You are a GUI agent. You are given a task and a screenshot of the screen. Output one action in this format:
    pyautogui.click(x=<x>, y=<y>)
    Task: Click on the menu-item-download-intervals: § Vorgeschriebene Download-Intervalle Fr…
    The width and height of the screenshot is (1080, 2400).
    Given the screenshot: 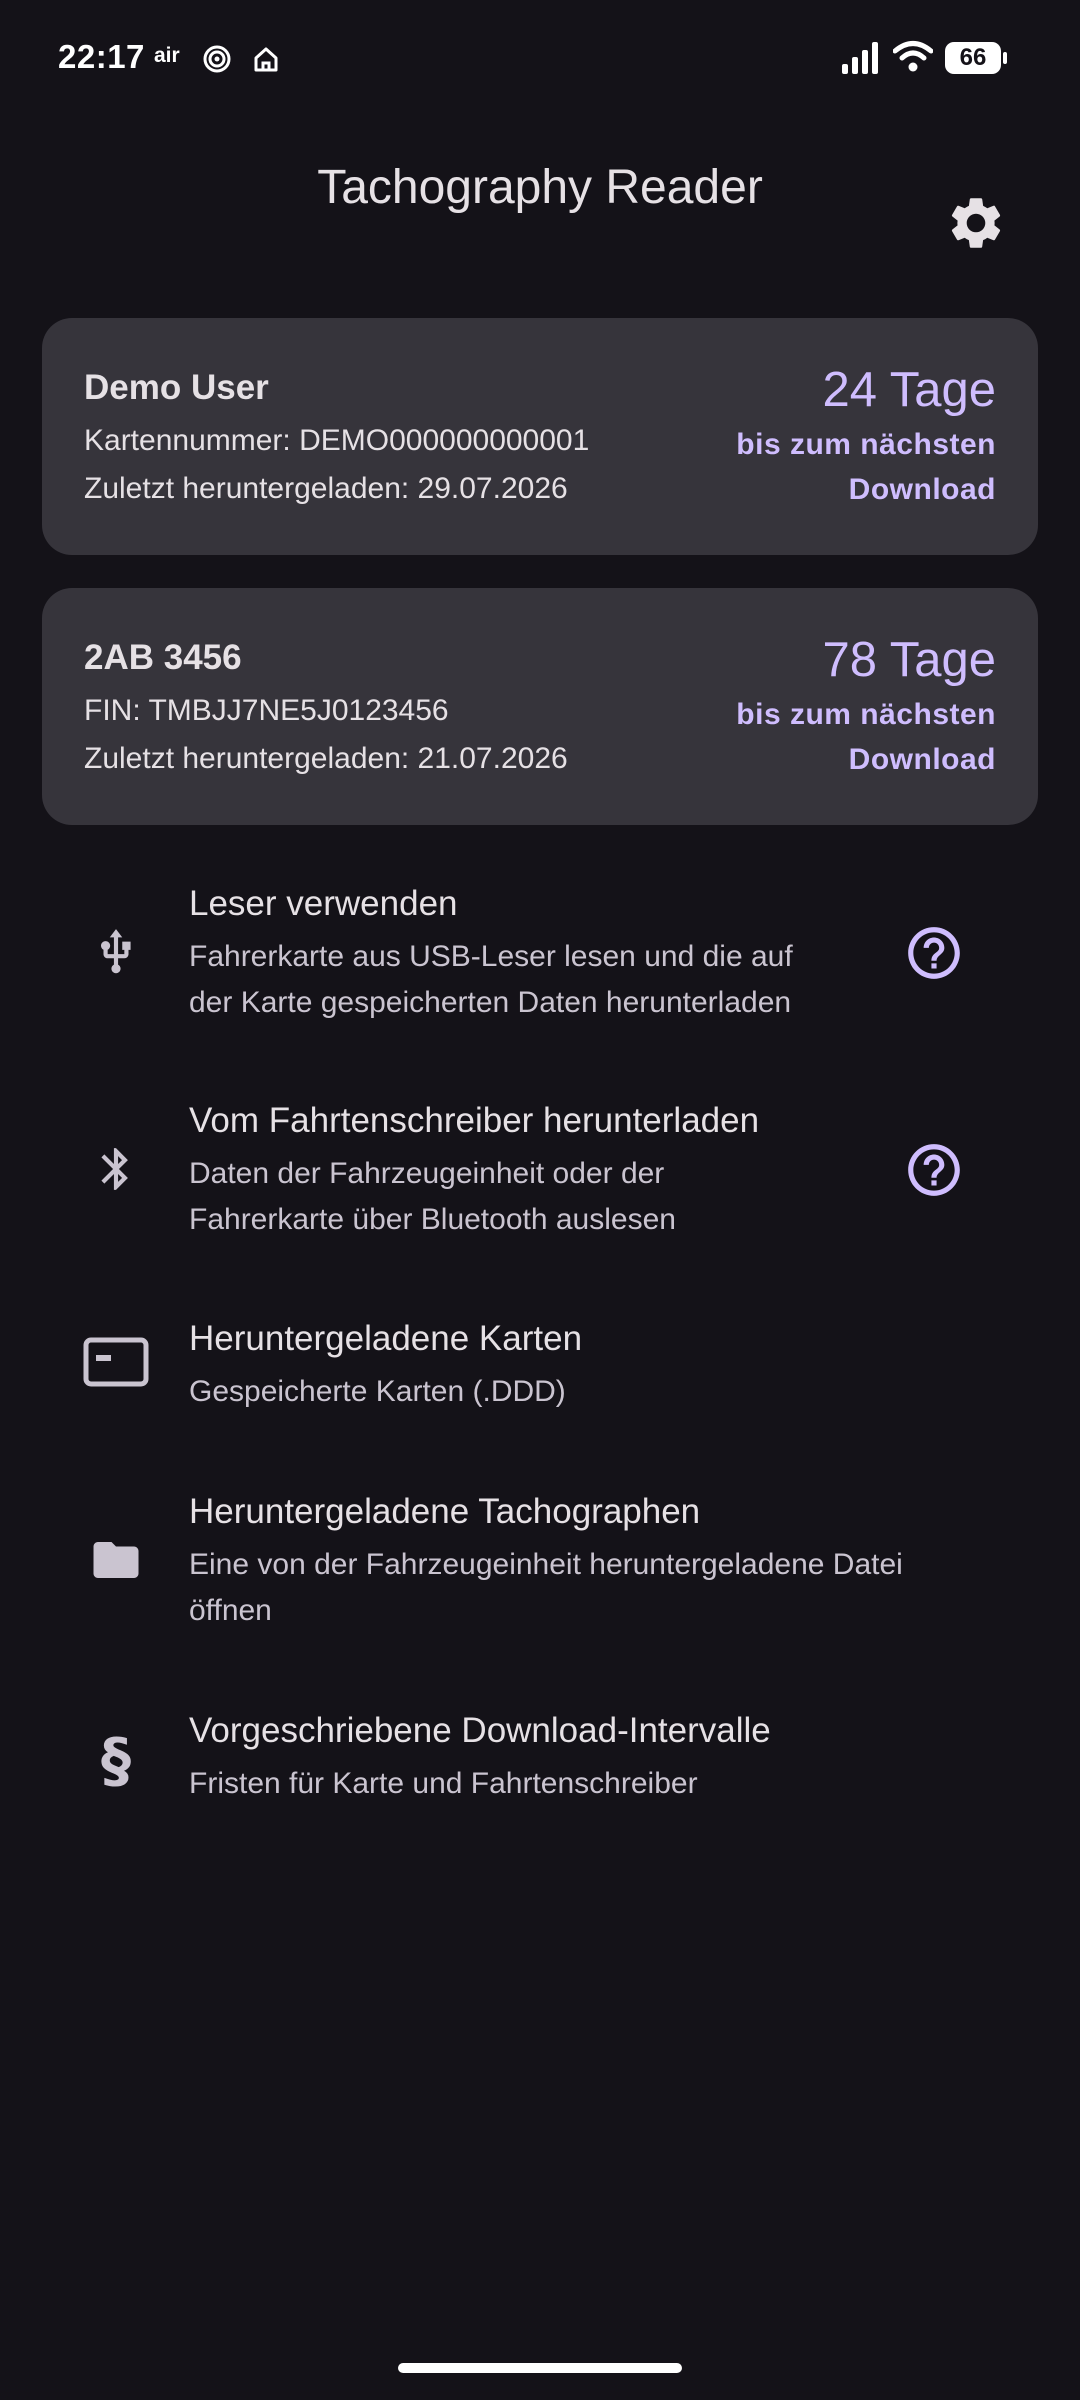 What is the action you would take?
    pyautogui.click(x=540, y=1757)
    